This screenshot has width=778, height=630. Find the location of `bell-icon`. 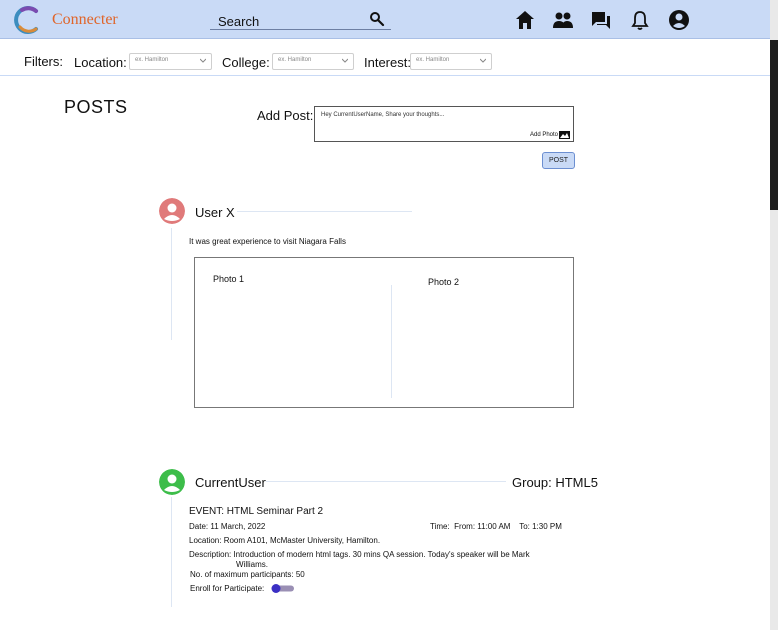

bell-icon is located at coordinates (640, 20).